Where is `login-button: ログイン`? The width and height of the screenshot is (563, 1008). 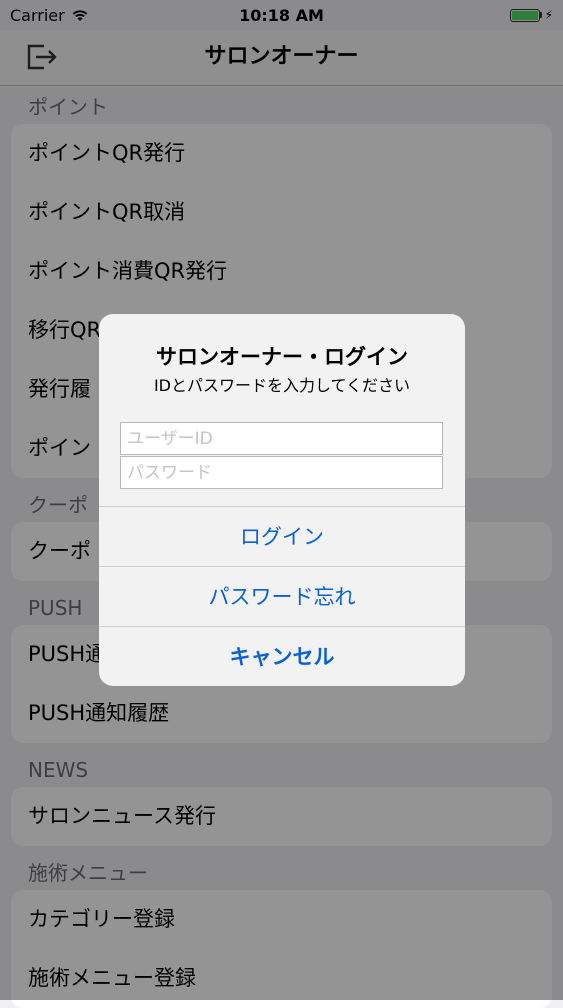
login-button: ログイン is located at coordinates (282, 536).